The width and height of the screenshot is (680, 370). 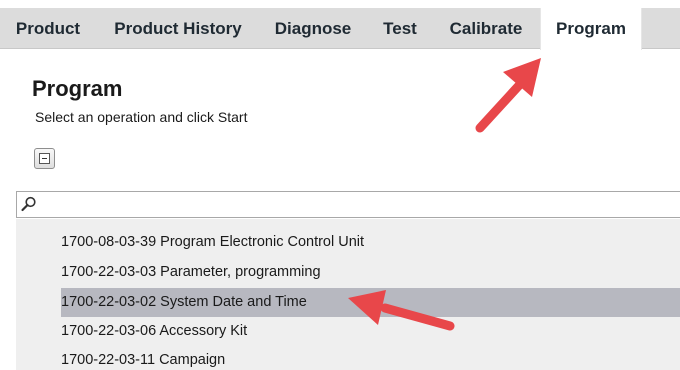 What do you see at coordinates (178, 28) in the screenshot?
I see `tab-product-history: Product History` at bounding box center [178, 28].